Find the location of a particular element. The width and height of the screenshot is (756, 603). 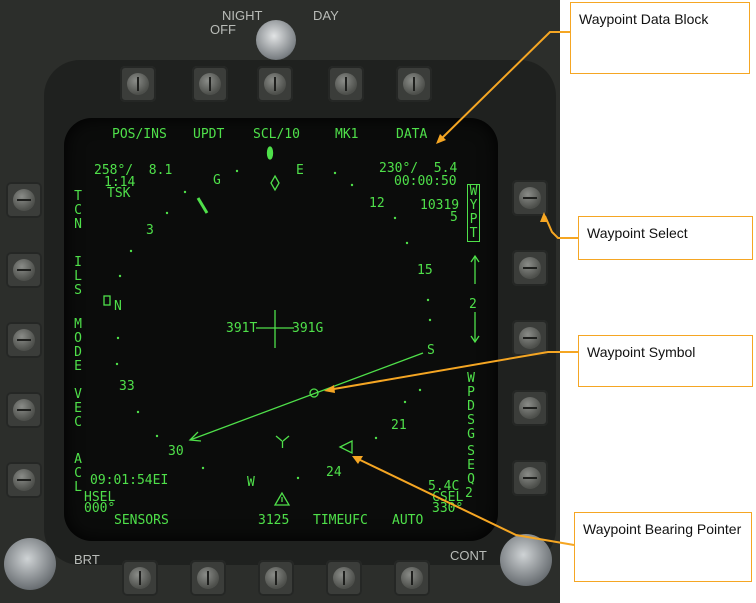

waypoint-bearing-pointer is located at coordinates (345, 447).